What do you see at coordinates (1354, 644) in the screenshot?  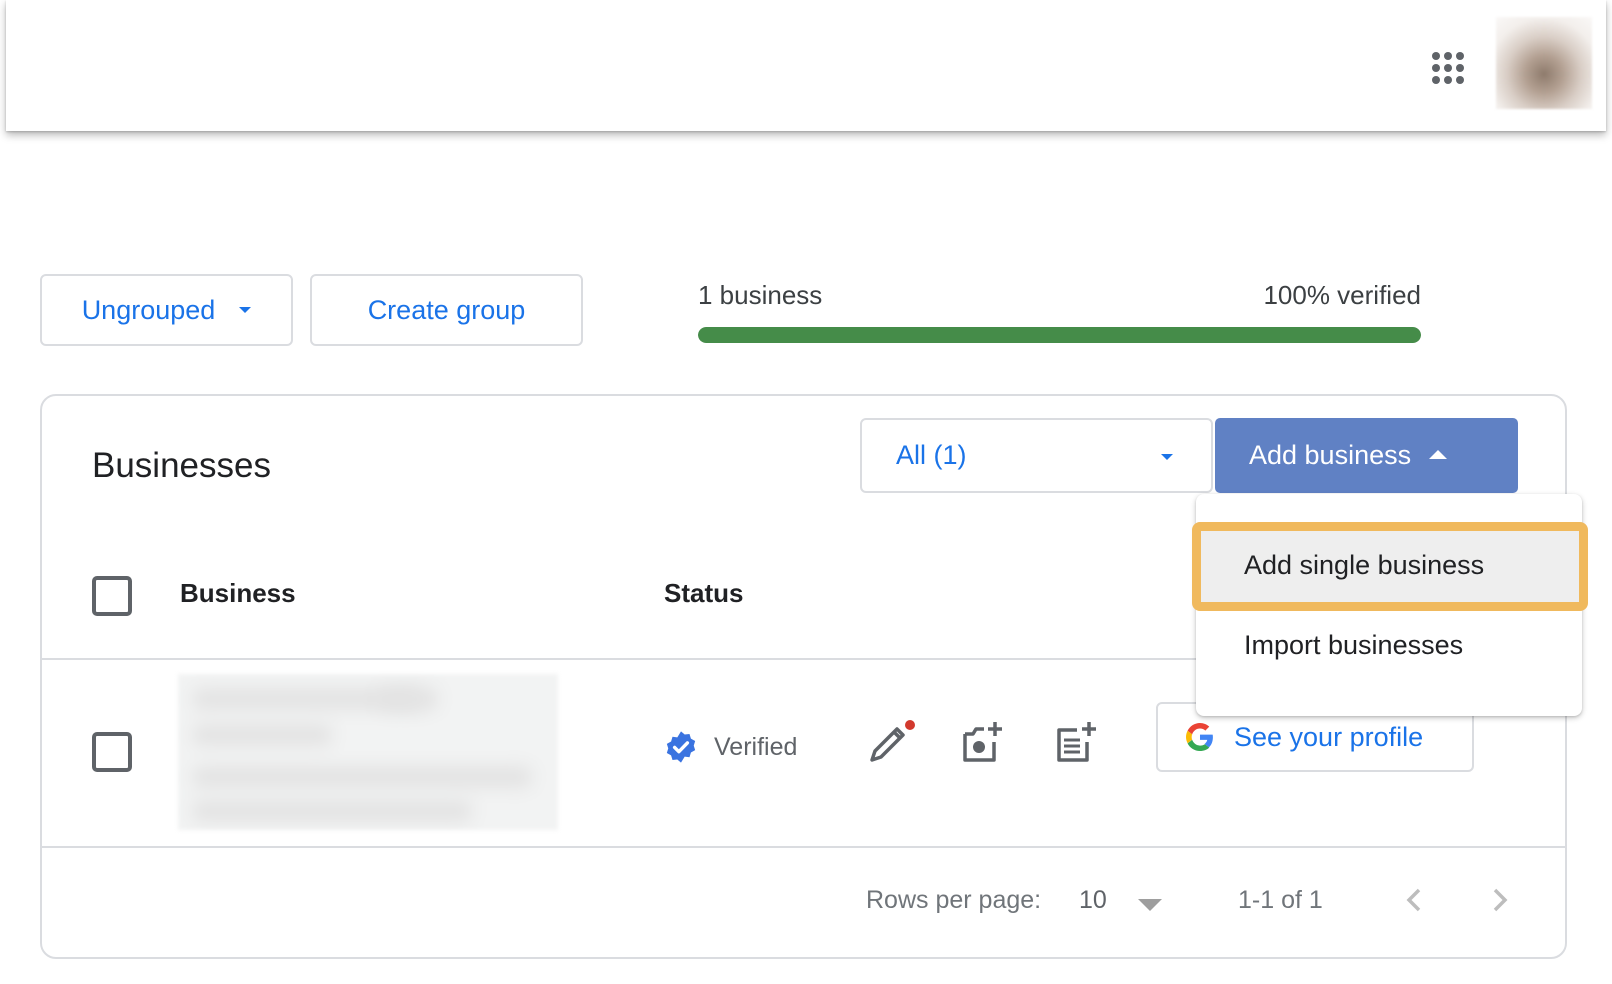 I see `menu-item-label: Import businesses` at bounding box center [1354, 644].